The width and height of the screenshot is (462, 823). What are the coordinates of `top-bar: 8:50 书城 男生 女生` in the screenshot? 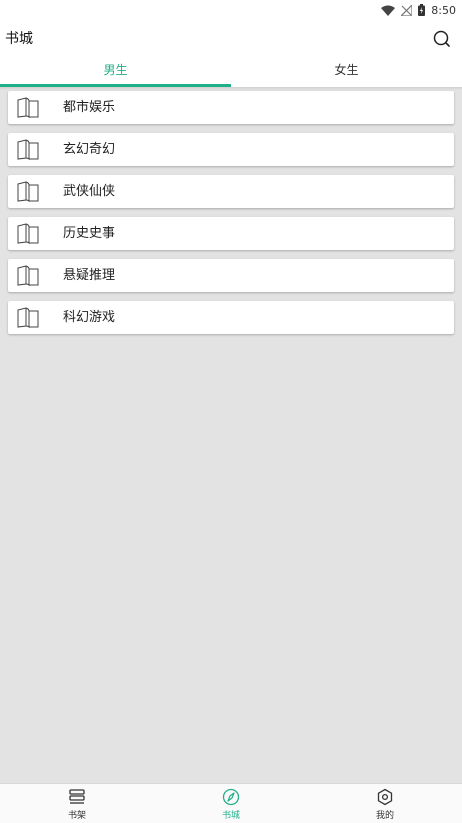 It's located at (231, 44).